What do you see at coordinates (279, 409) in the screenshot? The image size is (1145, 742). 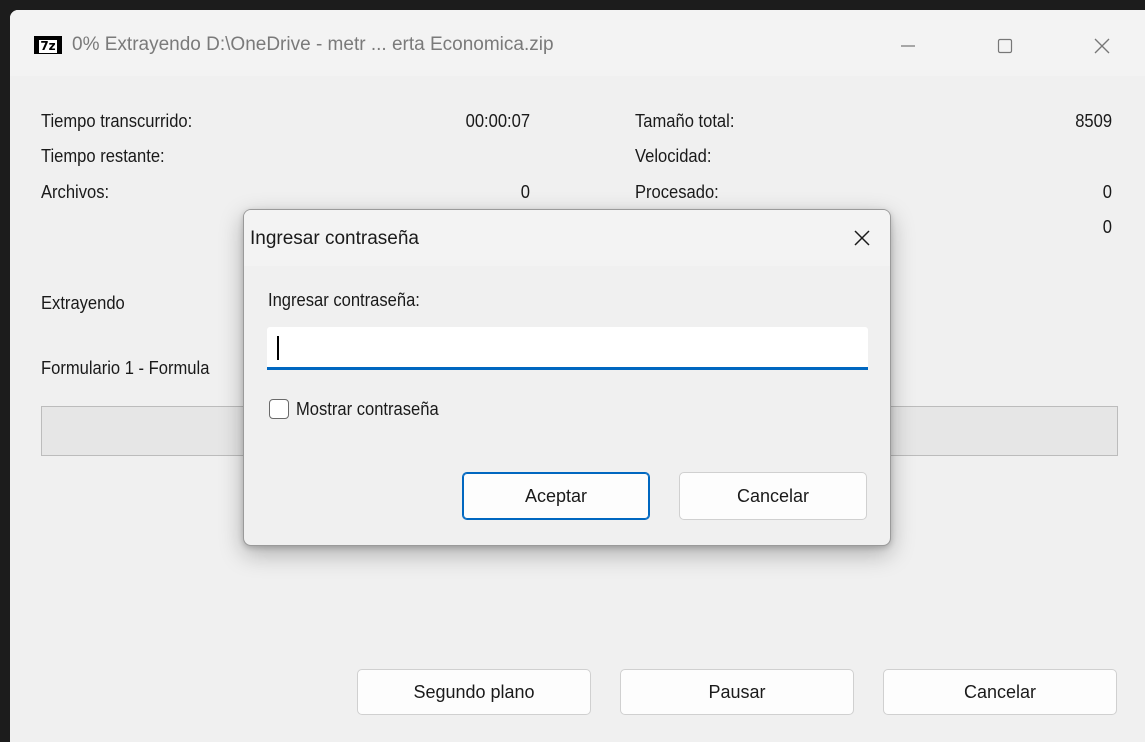 I see `show-password-checkbox` at bounding box center [279, 409].